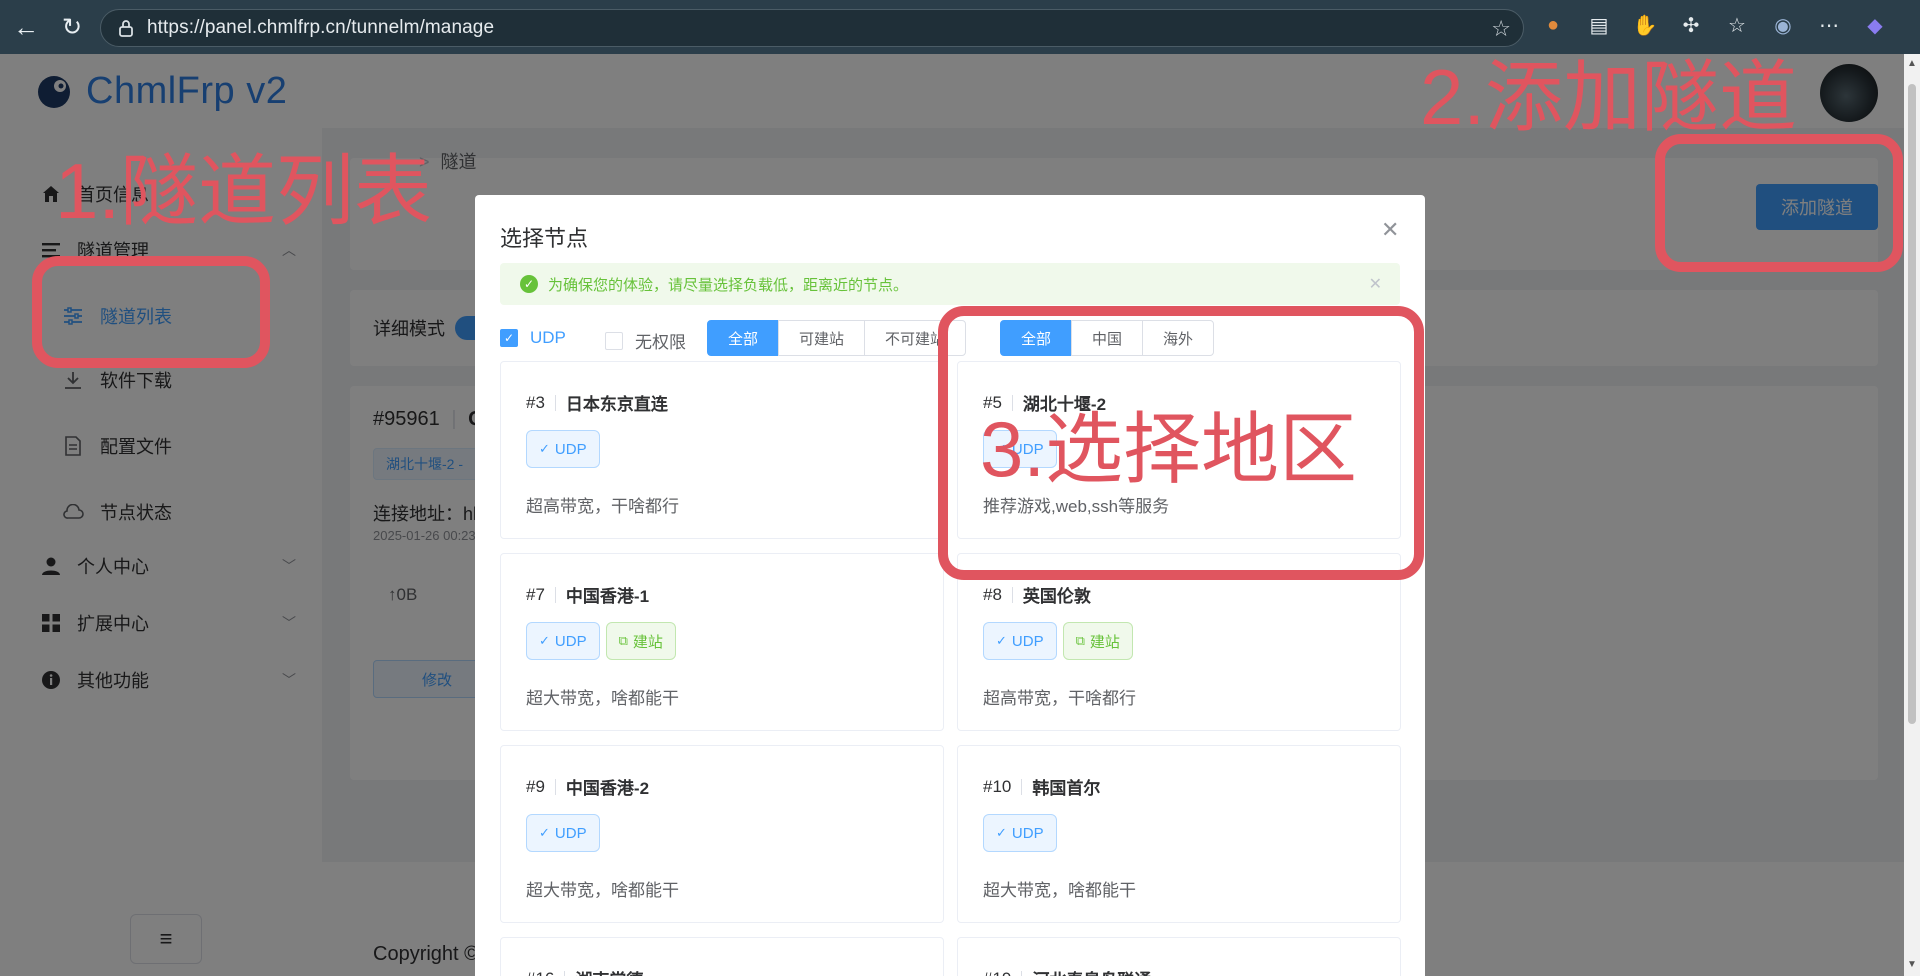  I want to click on tab-extension-icon: ▤, so click(1599, 25).